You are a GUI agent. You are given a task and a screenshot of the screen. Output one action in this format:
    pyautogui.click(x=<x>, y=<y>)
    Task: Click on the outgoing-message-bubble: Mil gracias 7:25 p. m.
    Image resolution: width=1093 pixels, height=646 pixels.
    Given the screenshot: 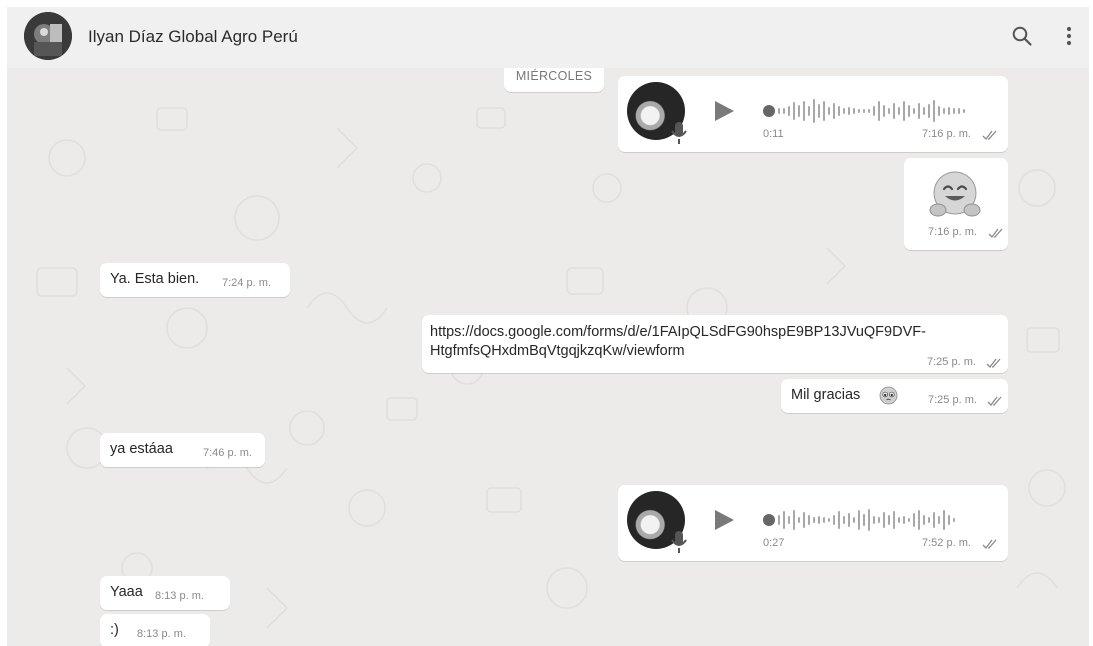 What is the action you would take?
    pyautogui.click(x=894, y=396)
    